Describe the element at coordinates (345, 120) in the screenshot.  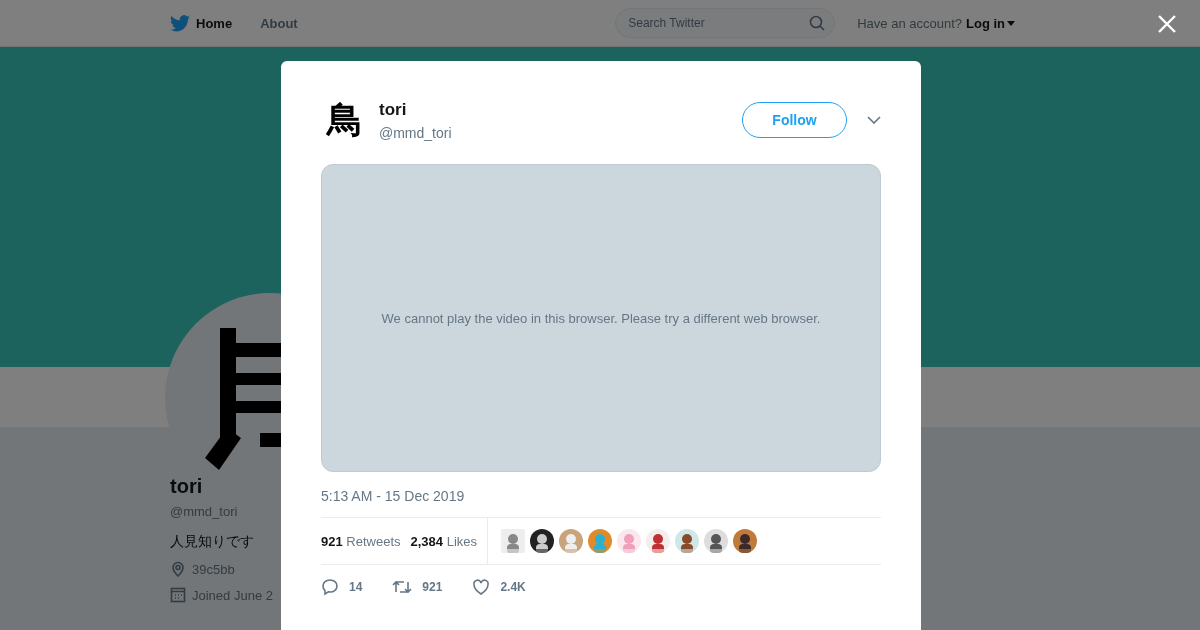
I see `tweet-avatar: 鳥` at that location.